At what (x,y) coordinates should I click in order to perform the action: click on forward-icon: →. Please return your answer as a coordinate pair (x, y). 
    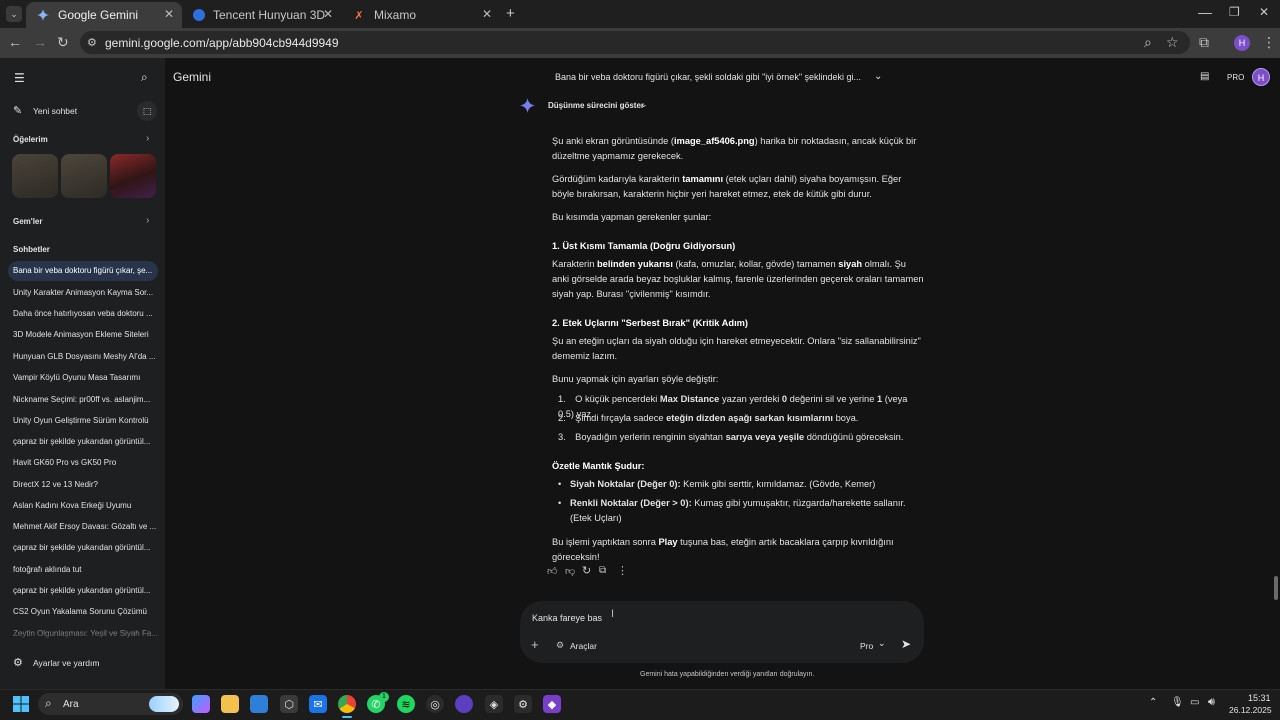
    Looking at the image, I should click on (40, 42).